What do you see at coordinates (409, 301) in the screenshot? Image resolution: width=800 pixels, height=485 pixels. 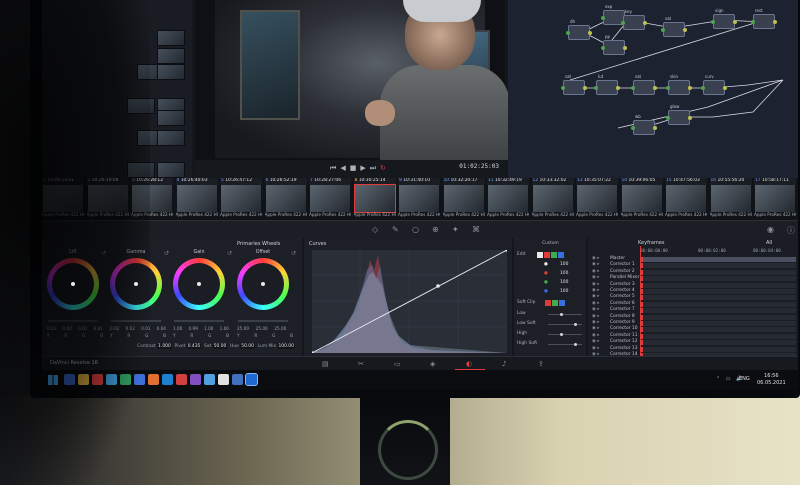 I see `curves-graph` at bounding box center [409, 301].